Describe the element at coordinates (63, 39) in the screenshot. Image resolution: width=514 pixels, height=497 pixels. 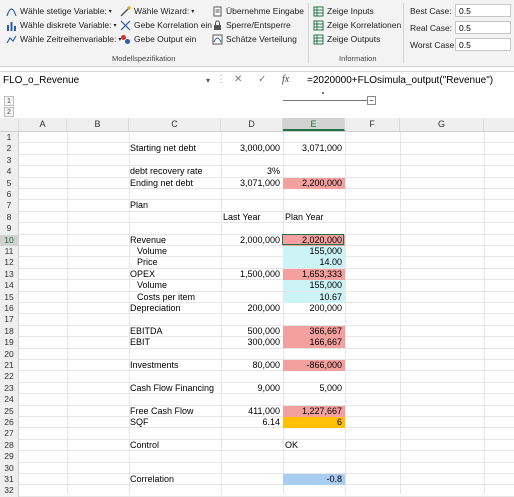
I see `choose-timeseries-variable-button: Wähle Zeitreihenvariable: ▾` at that location.